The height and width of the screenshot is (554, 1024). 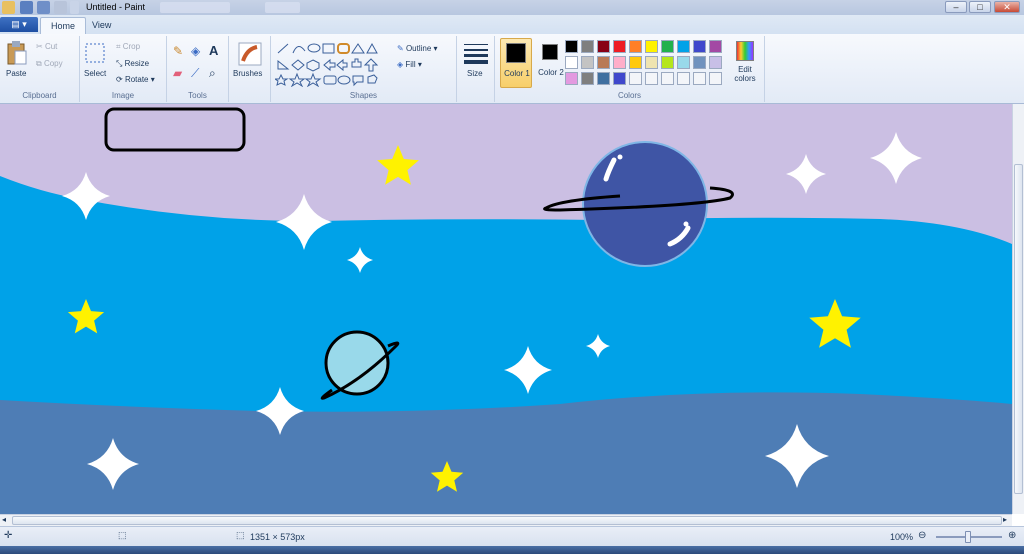 What do you see at coordinates (122, 535) in the screenshot?
I see `selection-size-icon: ⬚` at bounding box center [122, 535].